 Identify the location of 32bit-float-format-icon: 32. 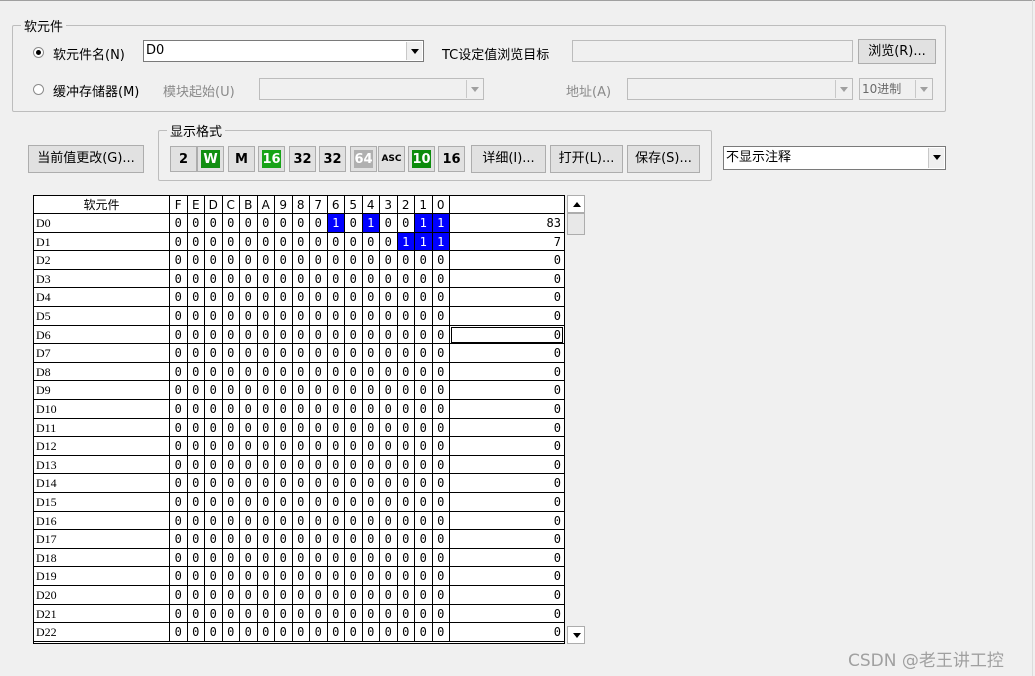
(332, 159).